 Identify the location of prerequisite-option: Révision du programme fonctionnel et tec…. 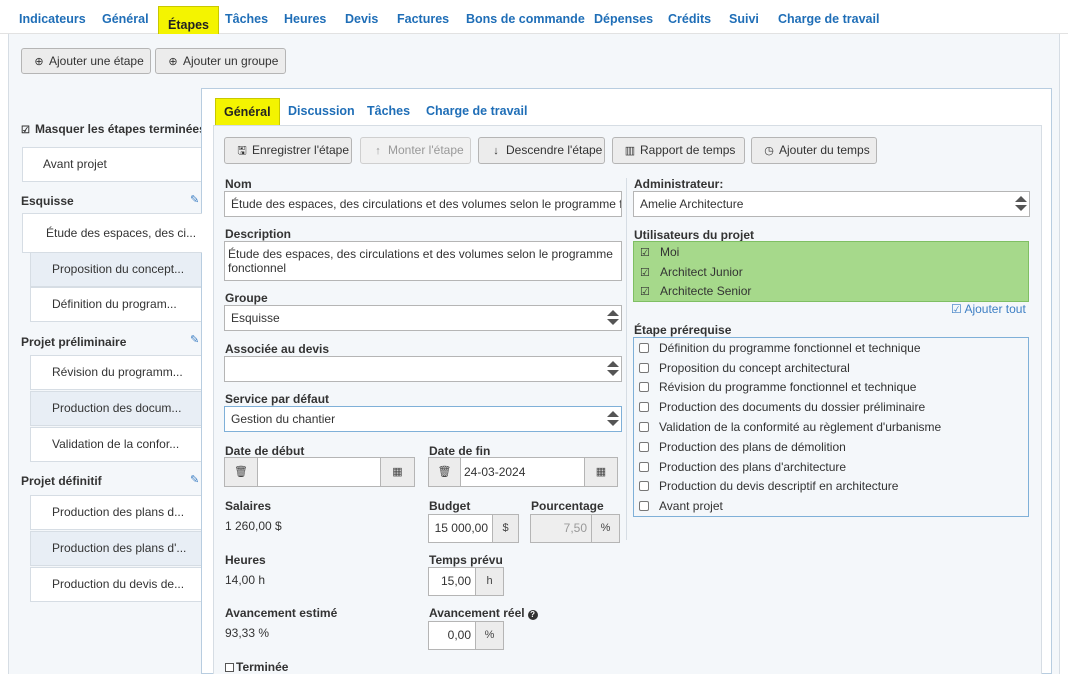
(777, 387).